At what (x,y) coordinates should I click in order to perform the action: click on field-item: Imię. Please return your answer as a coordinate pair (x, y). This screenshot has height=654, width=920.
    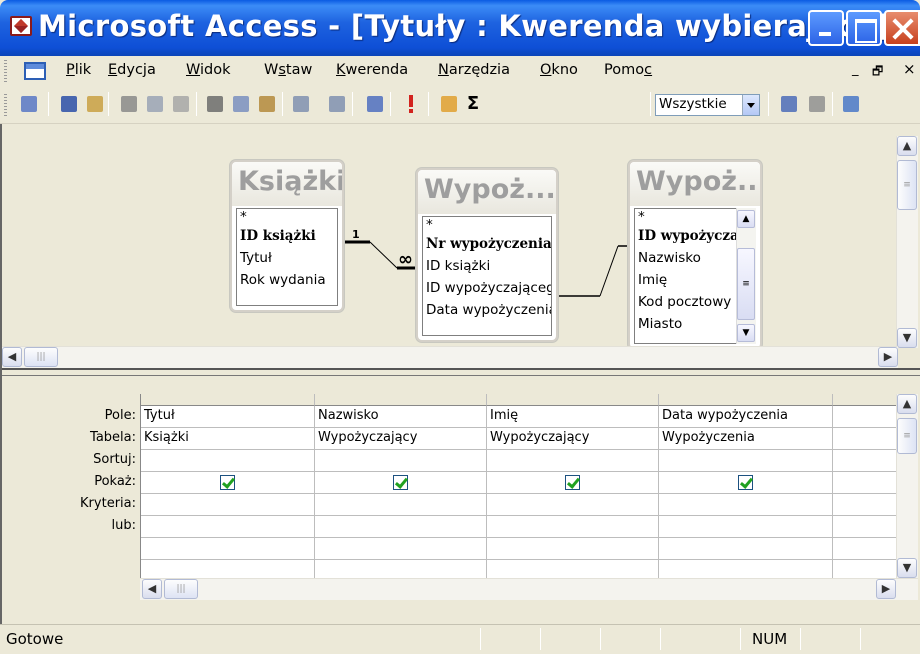
    Looking at the image, I should click on (686, 280).